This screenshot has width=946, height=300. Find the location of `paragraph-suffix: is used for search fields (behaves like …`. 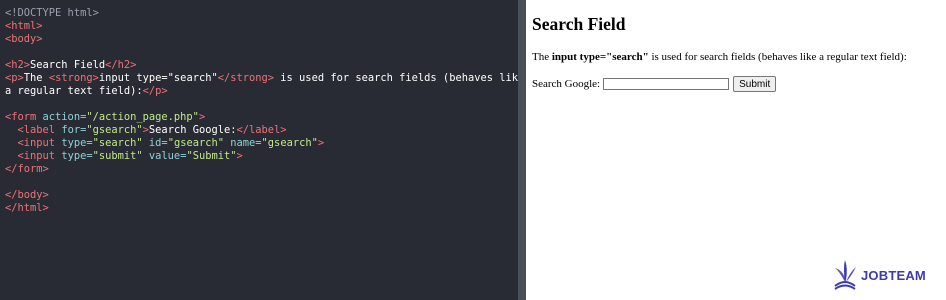

paragraph-suffix: is used for search fields (behaves like … is located at coordinates (777, 57).